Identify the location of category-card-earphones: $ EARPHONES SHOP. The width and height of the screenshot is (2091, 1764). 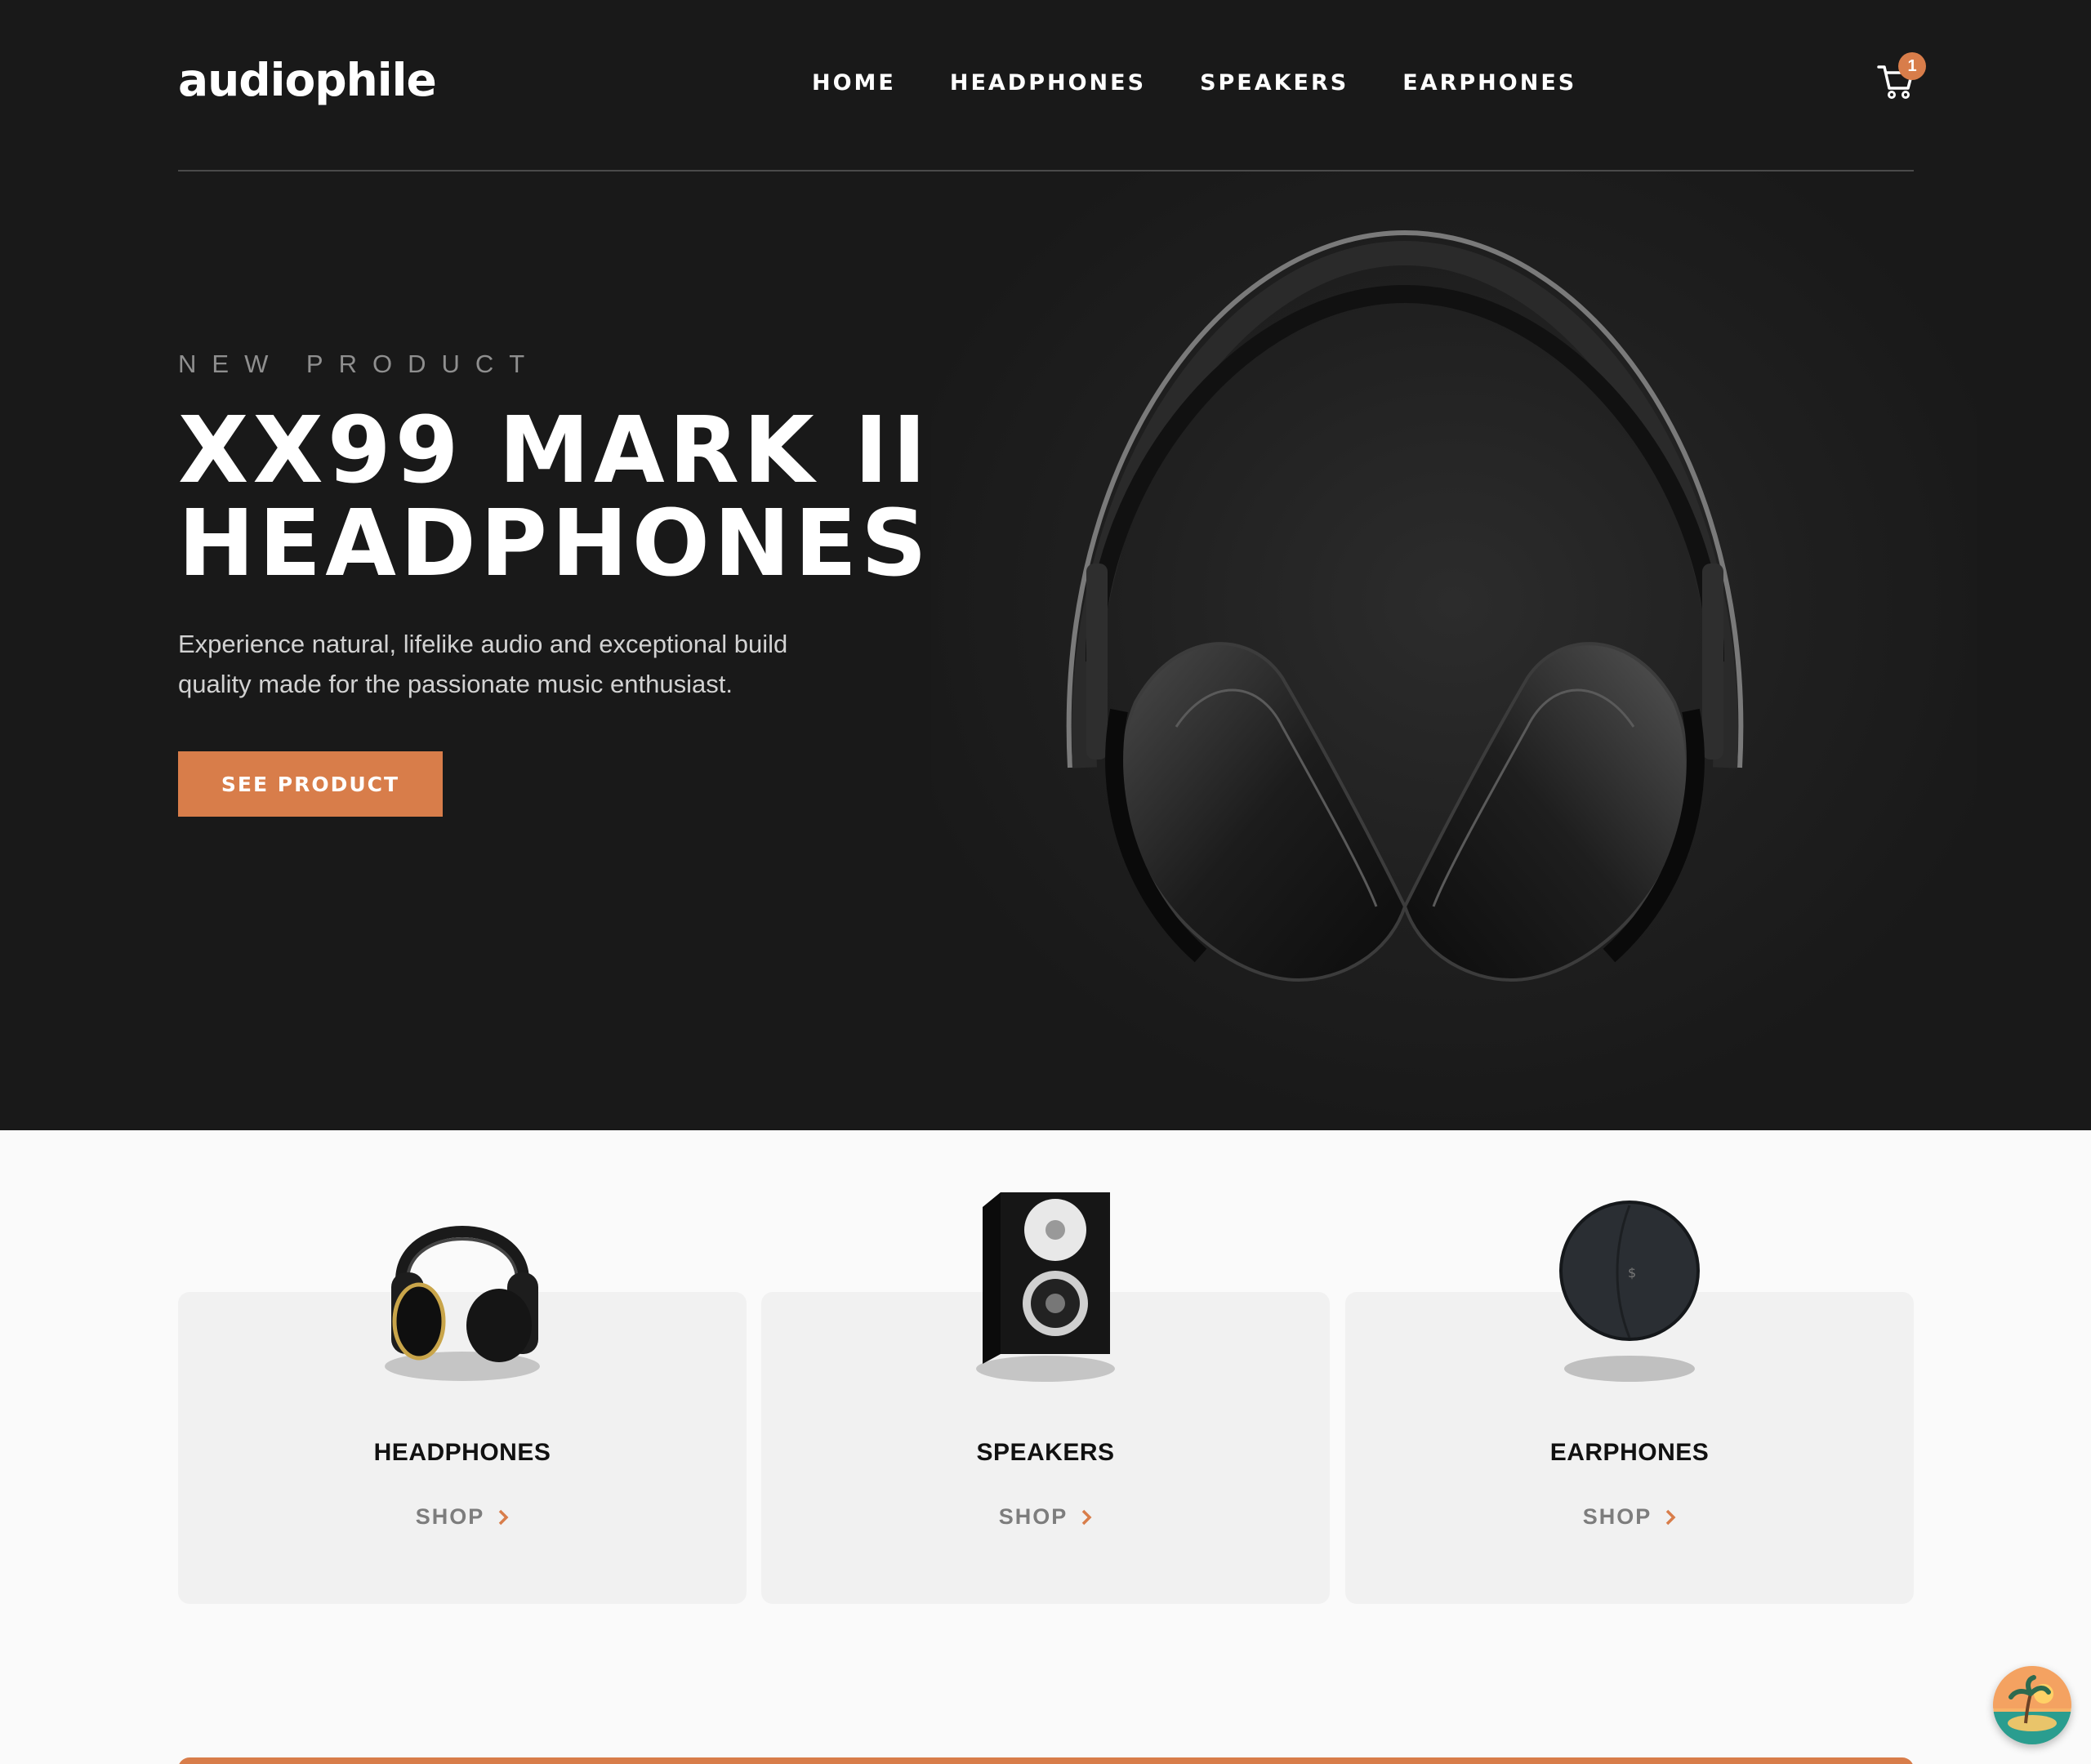
(1629, 1402).